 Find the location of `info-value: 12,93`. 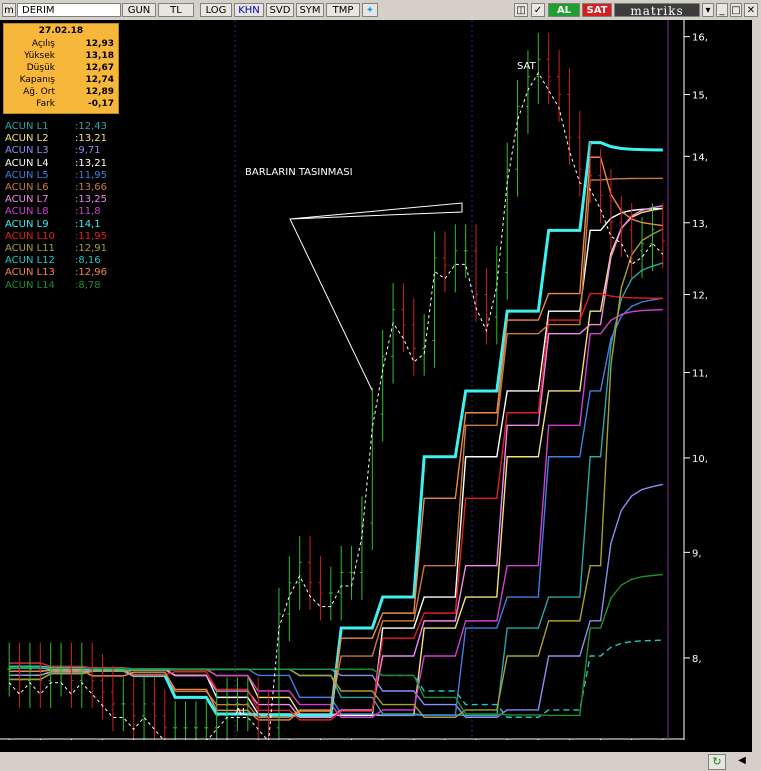

info-value: 12,93 is located at coordinates (99, 44).